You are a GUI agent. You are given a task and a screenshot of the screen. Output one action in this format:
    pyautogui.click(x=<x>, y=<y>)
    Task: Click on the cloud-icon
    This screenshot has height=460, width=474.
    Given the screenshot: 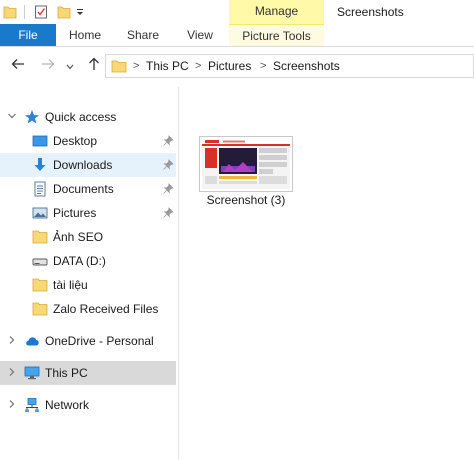 What is the action you would take?
    pyautogui.click(x=32, y=341)
    